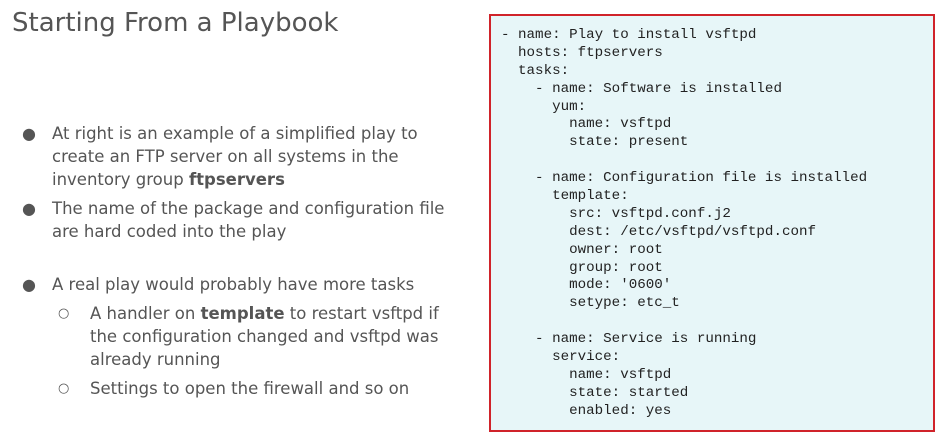 This screenshot has height=448, width=949. What do you see at coordinates (616, 213) in the screenshot?
I see `code-line: src: vsftpd.conf.j2` at bounding box center [616, 213].